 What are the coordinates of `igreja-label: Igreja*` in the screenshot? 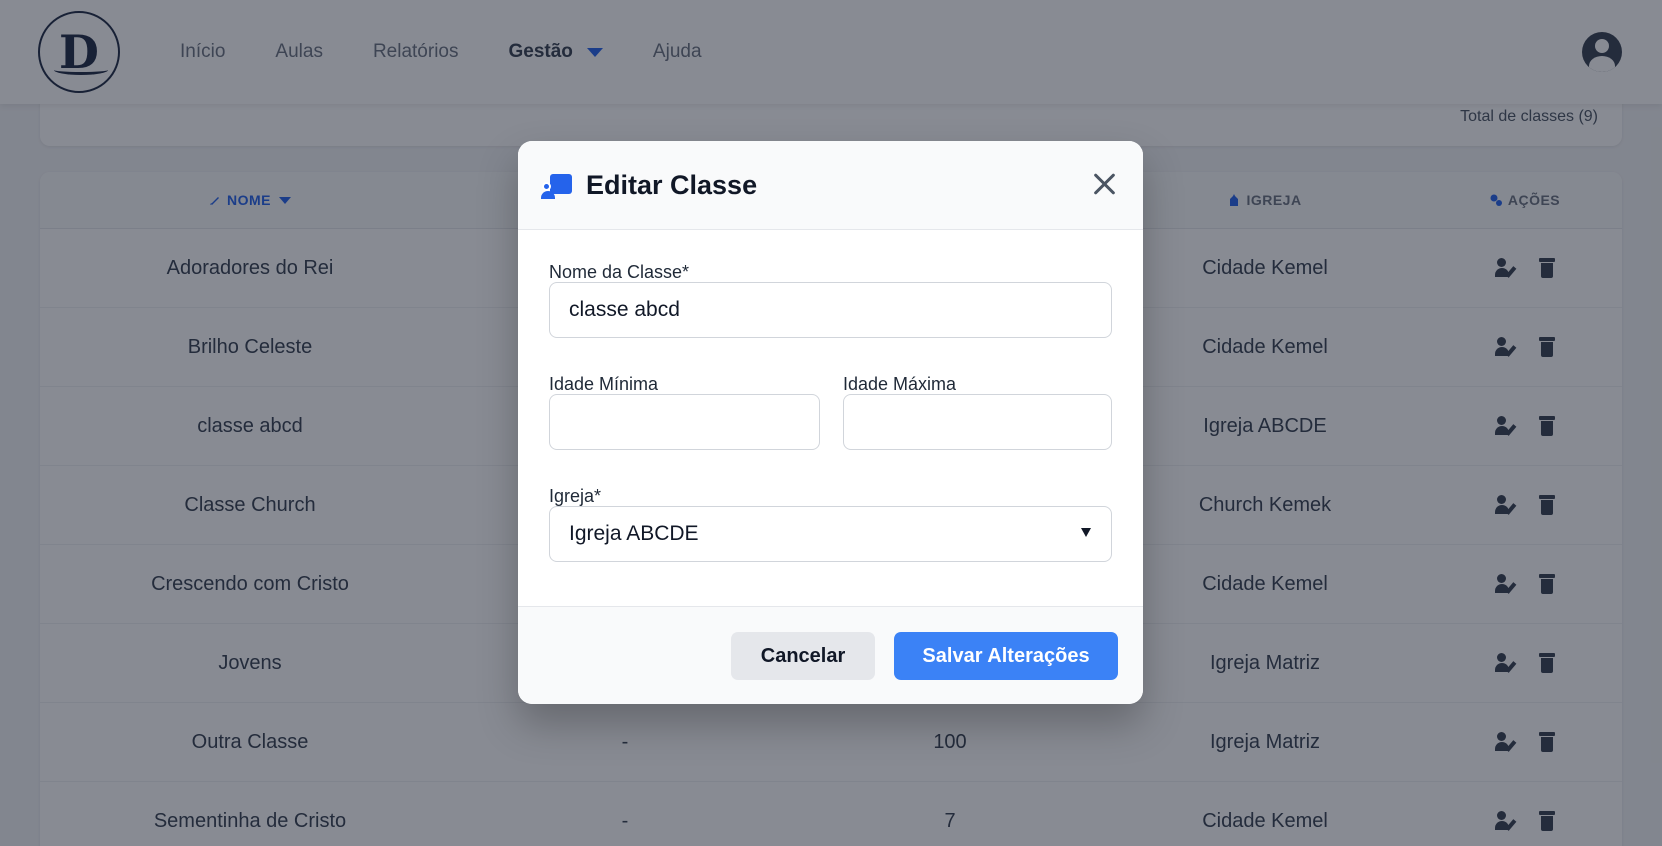 It's located at (575, 496).